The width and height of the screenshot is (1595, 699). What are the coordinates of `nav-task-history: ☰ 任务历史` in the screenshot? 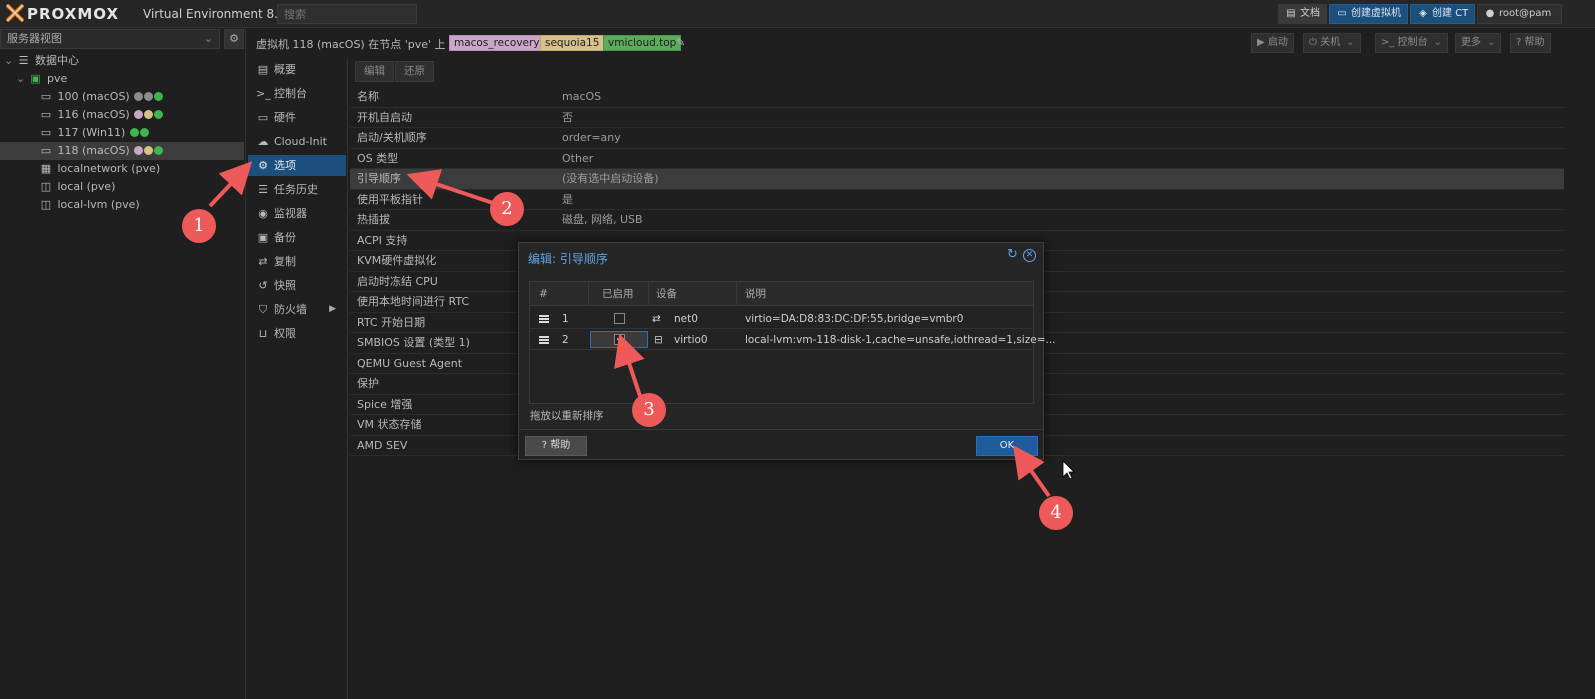 It's located at (297, 189).